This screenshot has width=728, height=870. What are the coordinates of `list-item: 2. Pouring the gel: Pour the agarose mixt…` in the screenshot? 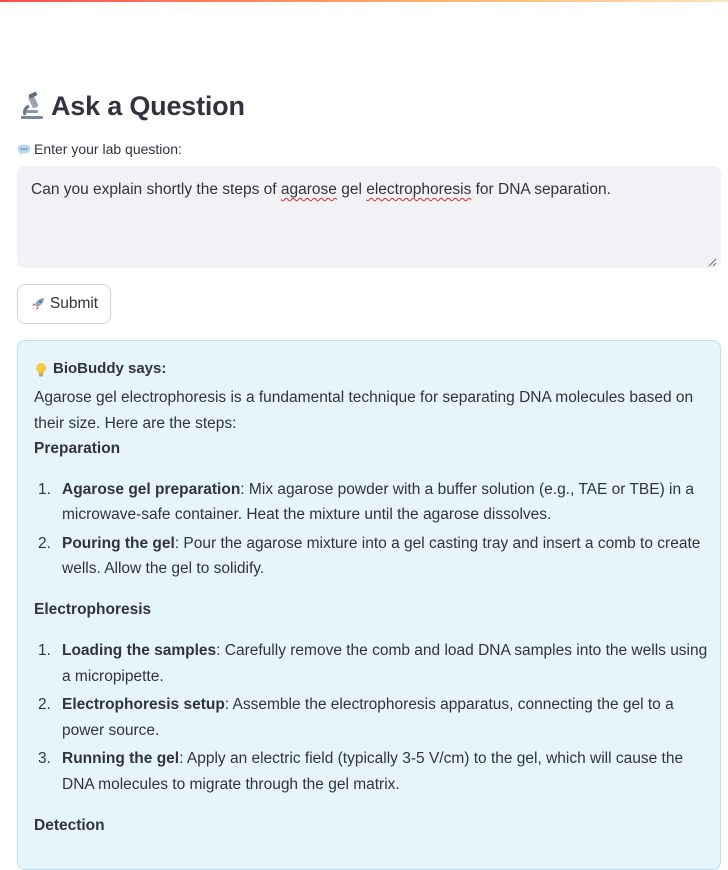 It's located at (372, 556).